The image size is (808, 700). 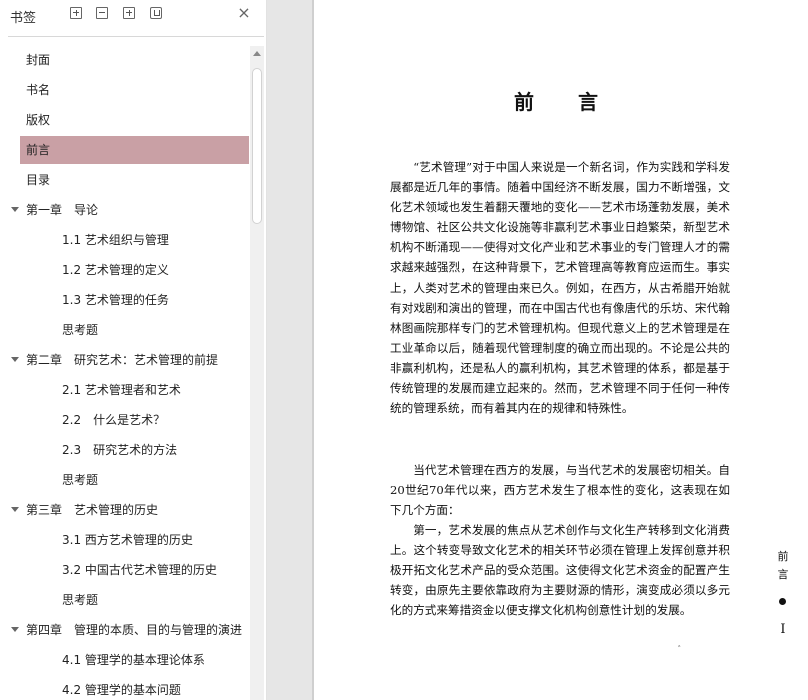 What do you see at coordinates (121, 690) in the screenshot?
I see `bookmark-label: 4.2 管理学的基本问题` at bounding box center [121, 690].